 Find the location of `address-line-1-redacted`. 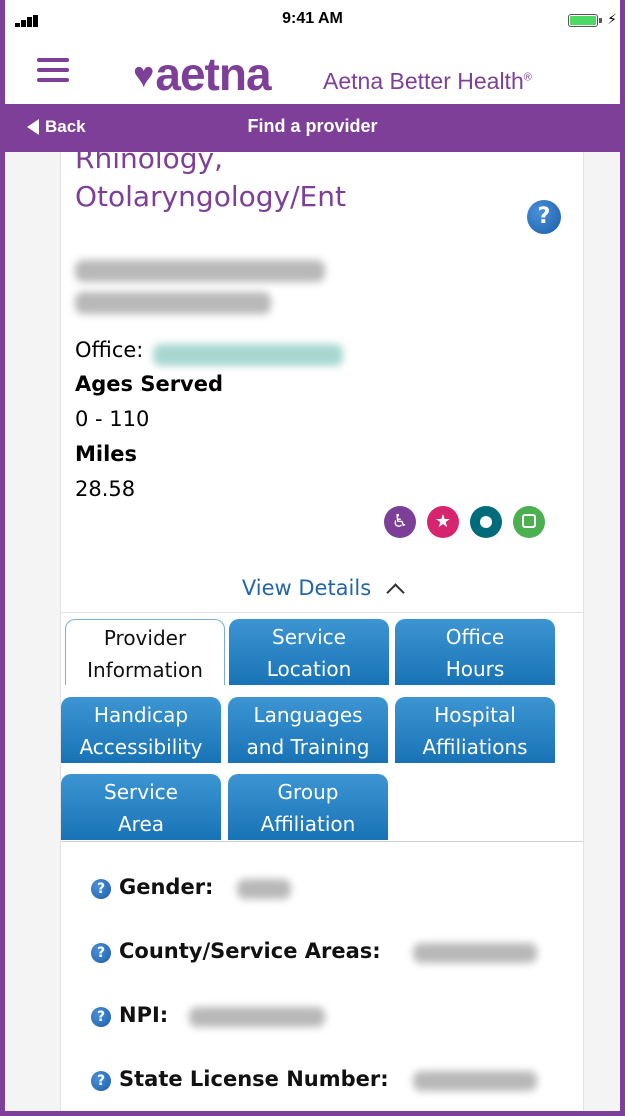

address-line-1-redacted is located at coordinates (200, 271).